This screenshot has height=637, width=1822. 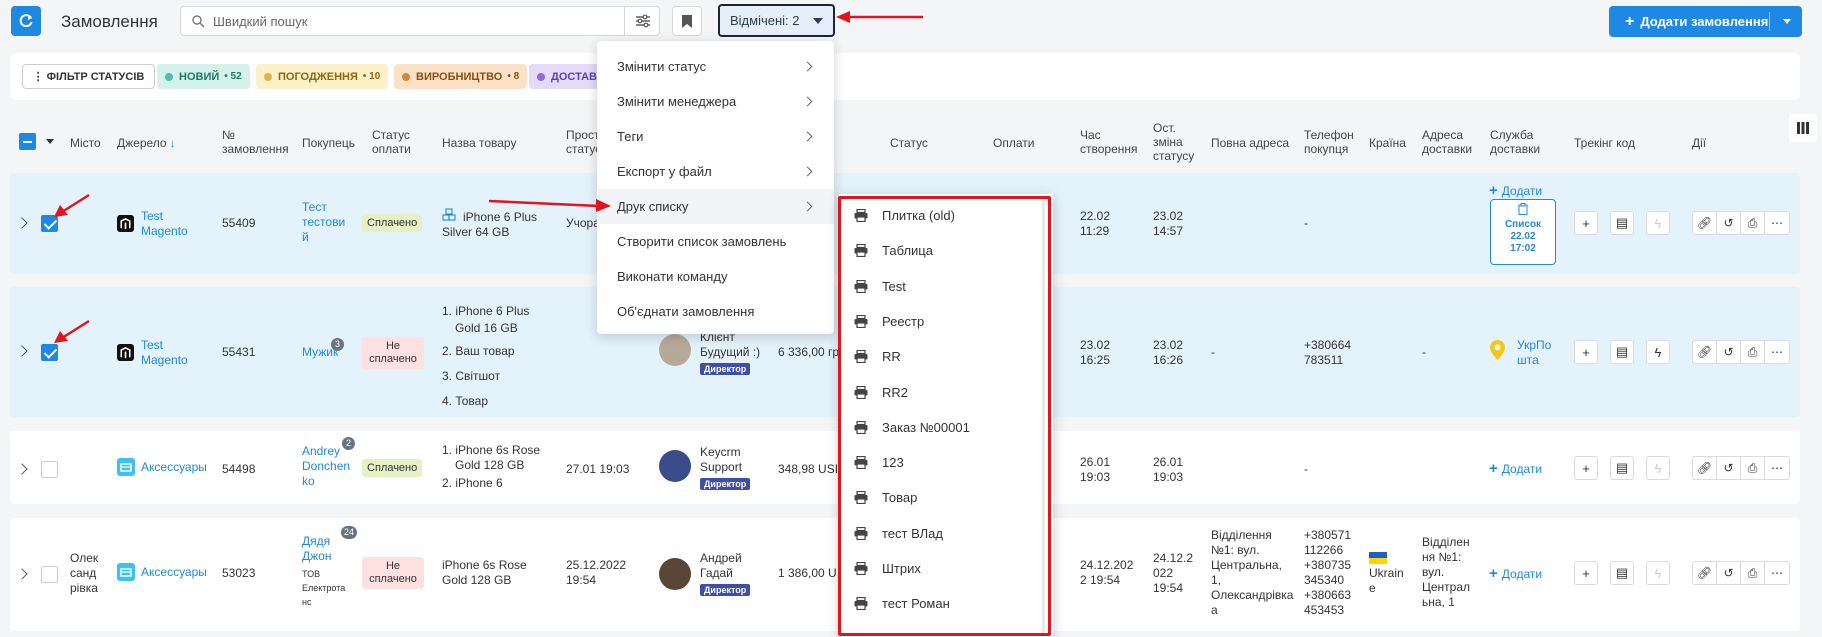 What do you see at coordinates (583, 135) in the screenshot?
I see `col-overdue-line: Прост` at bounding box center [583, 135].